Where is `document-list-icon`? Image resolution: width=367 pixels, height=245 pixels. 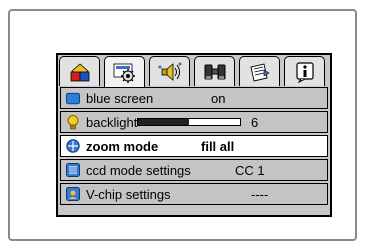 document-list-icon is located at coordinates (259, 72).